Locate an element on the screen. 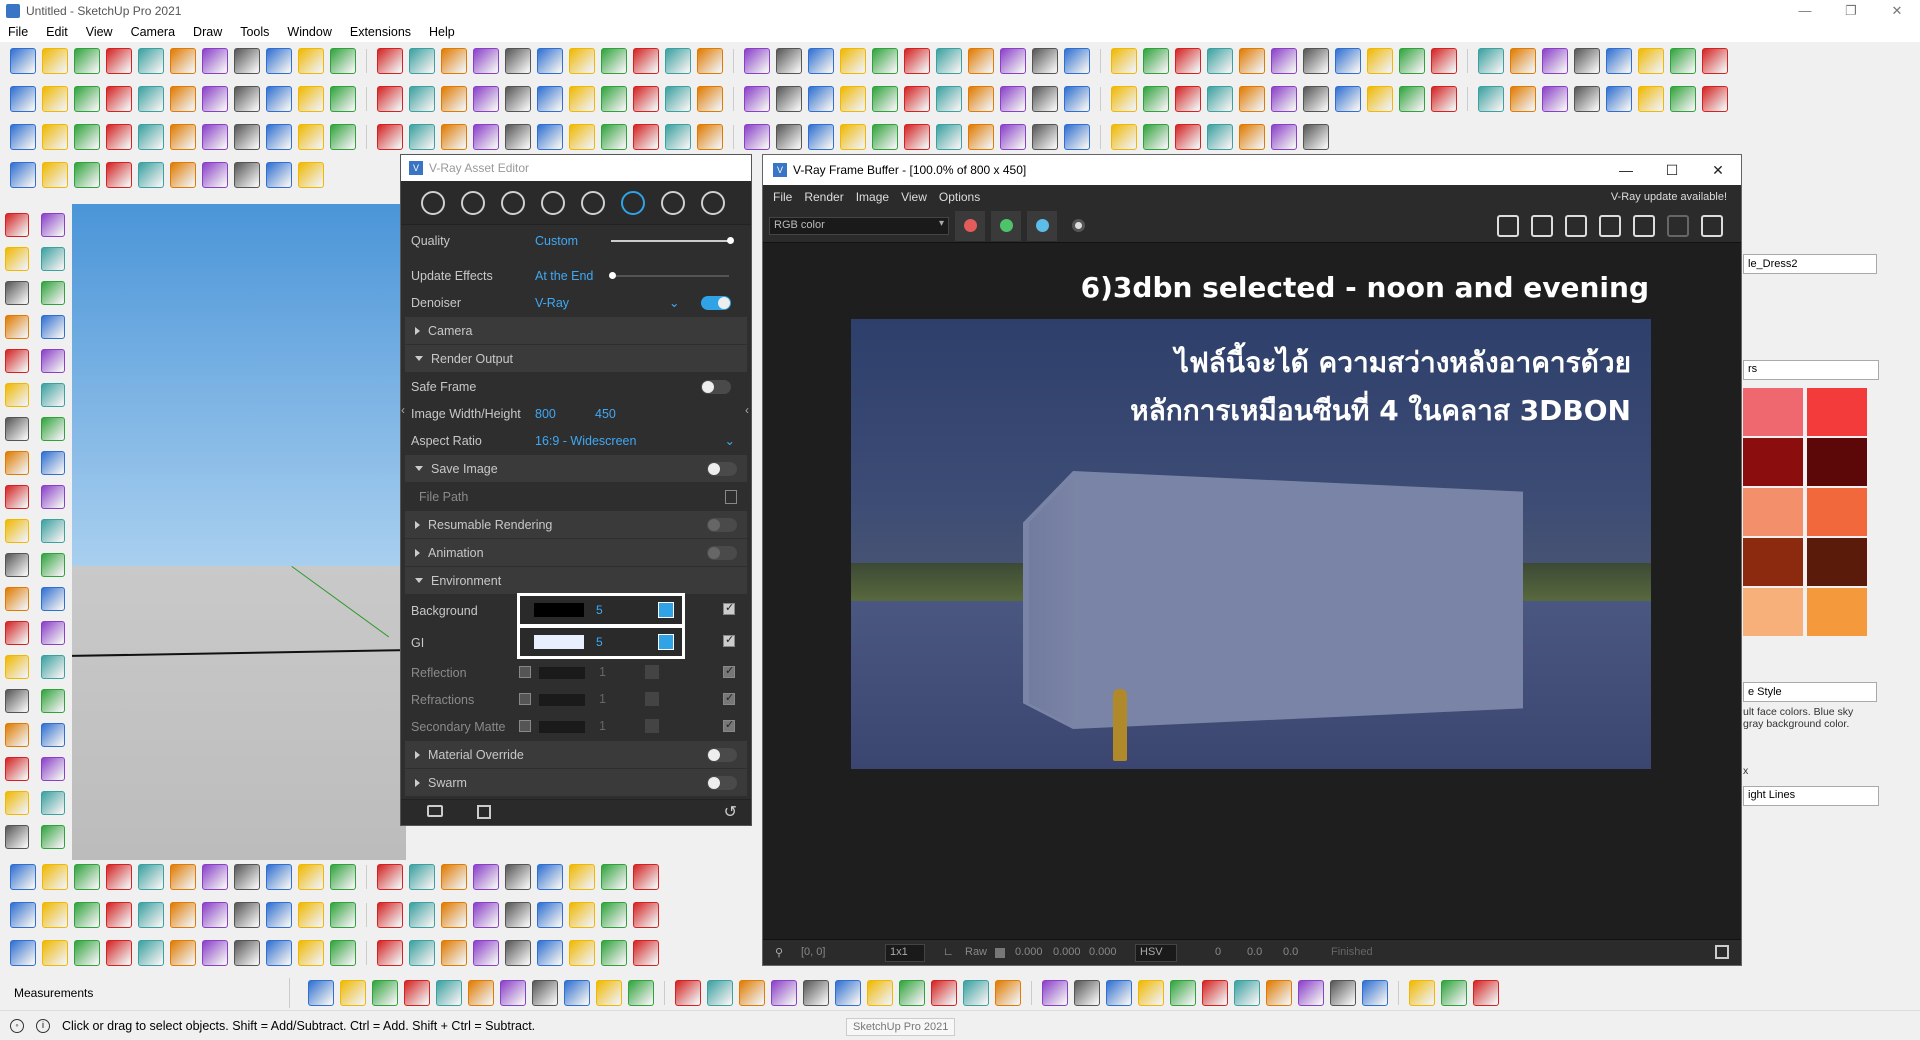 This screenshot has height=1040, width=1920. section-resumable: Resumable Rendering is located at coordinates (576, 524).